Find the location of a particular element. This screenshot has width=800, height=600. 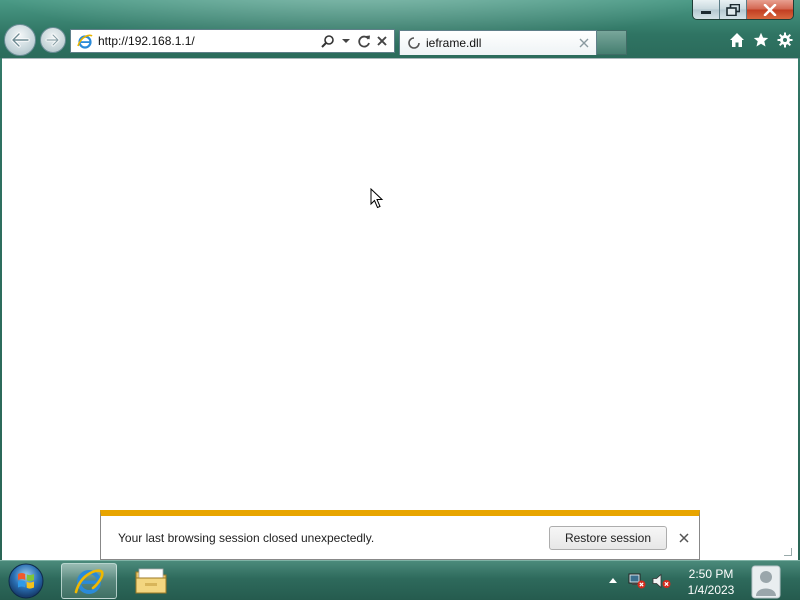

volume-muted-icon is located at coordinates (661, 581).